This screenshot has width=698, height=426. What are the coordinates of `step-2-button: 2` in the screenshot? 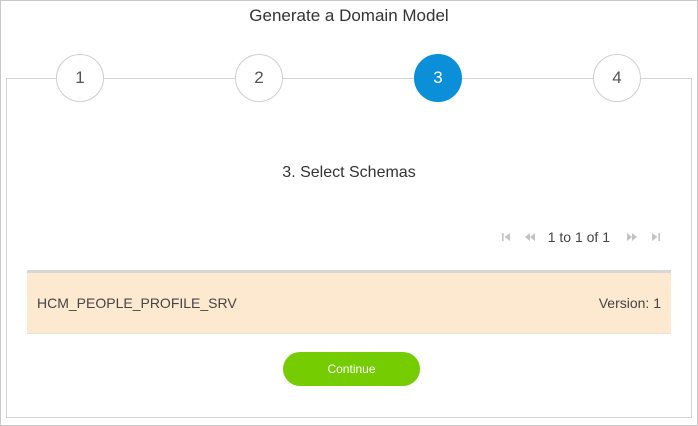 It's located at (259, 78).